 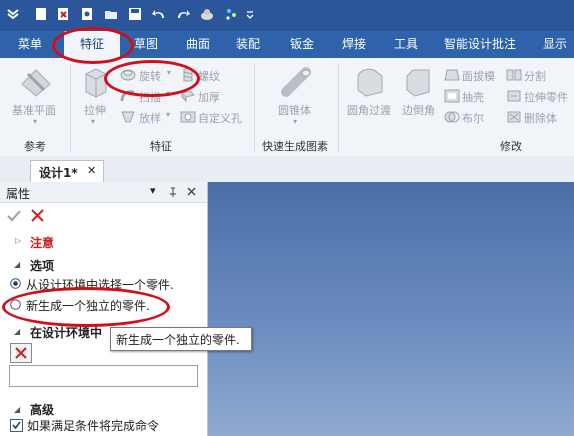 I want to click on open-folder-icon, so click(x=111, y=14).